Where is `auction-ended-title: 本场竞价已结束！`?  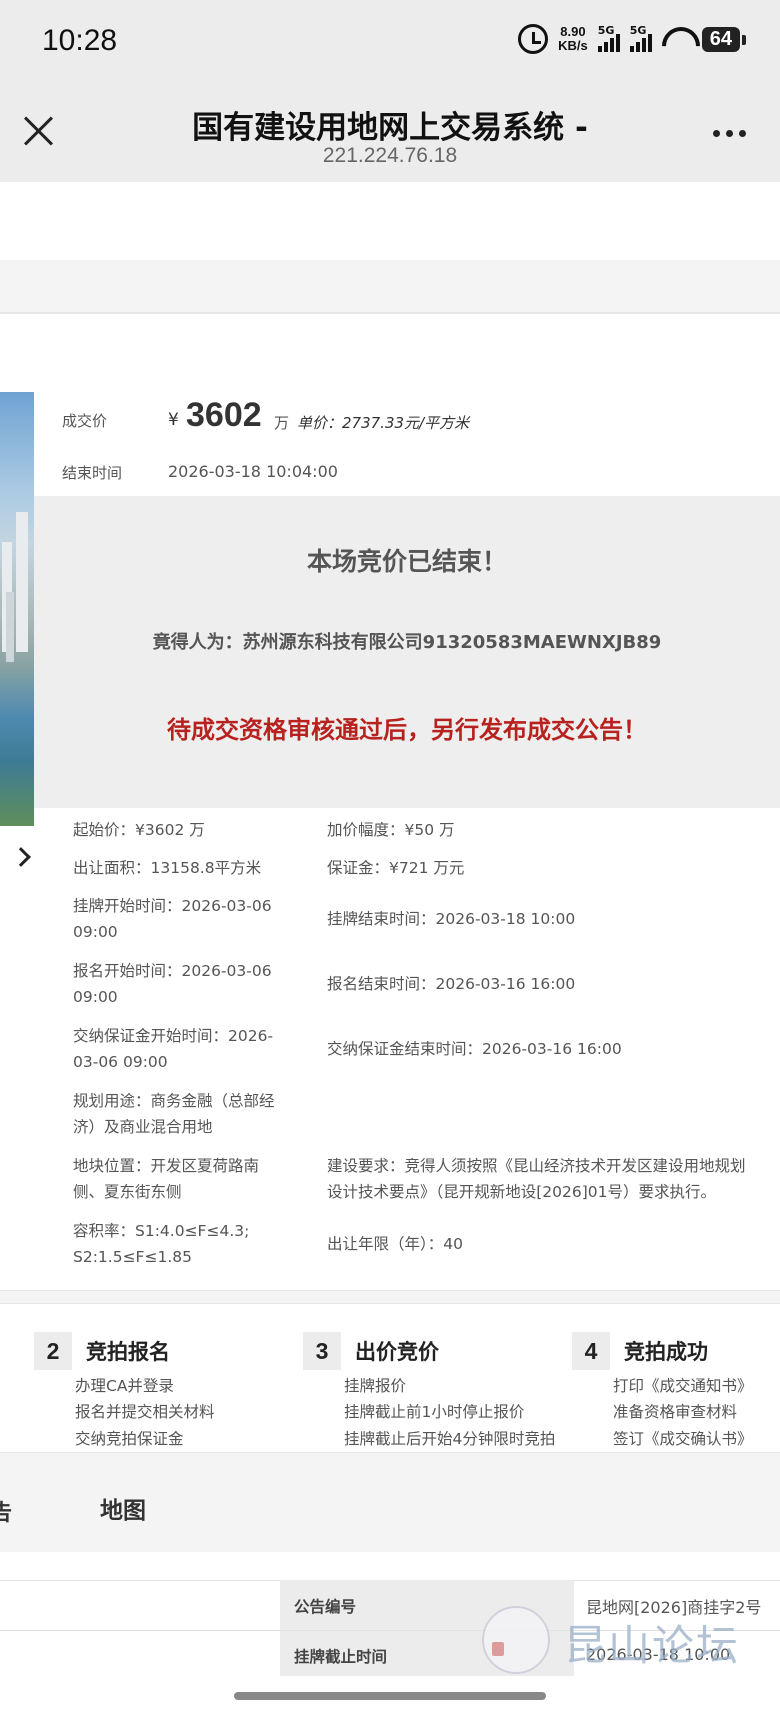 auction-ended-title: 本场竞价已结束！ is located at coordinates (406, 561).